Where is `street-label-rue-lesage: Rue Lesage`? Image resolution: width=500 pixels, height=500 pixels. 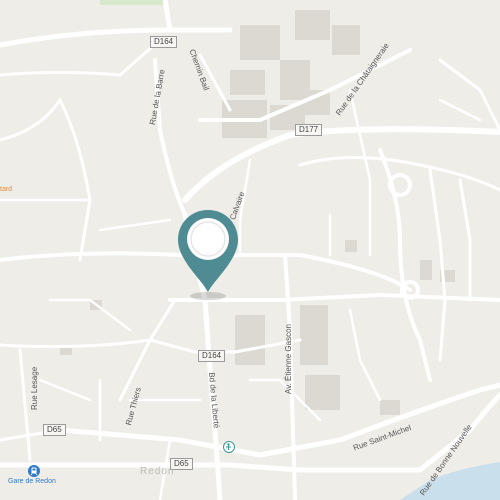 street-label-rue-lesage: Rue Lesage is located at coordinates (34, 388).